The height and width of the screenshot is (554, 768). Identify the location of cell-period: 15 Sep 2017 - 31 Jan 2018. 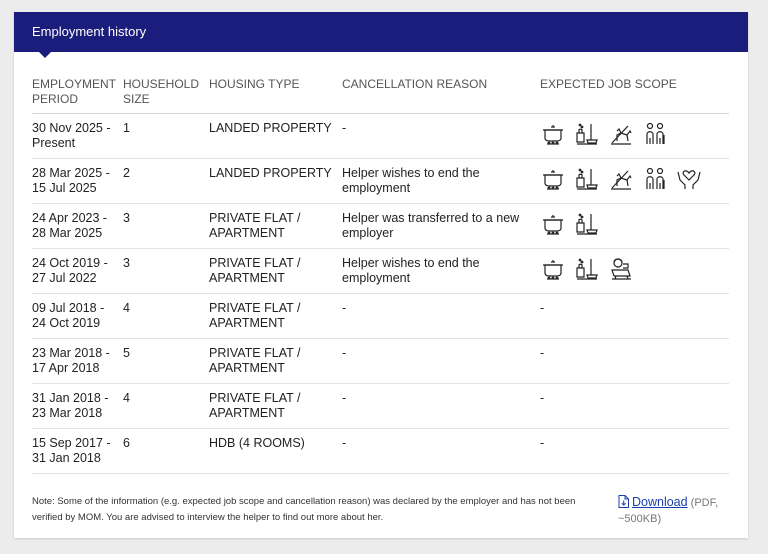
(77, 451).